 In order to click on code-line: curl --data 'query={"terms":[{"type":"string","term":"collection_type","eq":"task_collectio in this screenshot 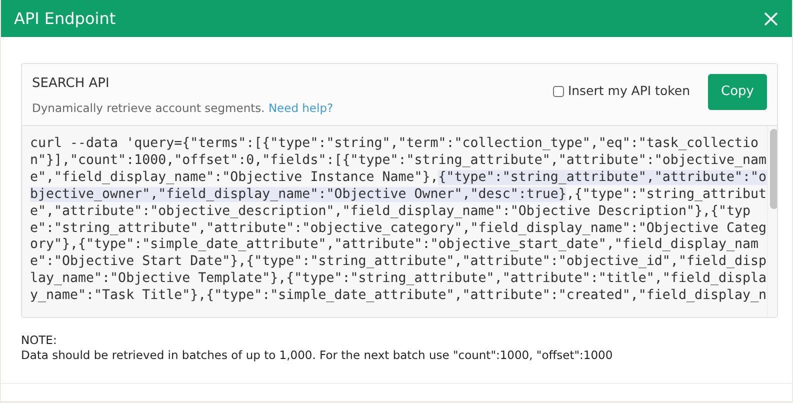, I will do `click(395, 144)`.